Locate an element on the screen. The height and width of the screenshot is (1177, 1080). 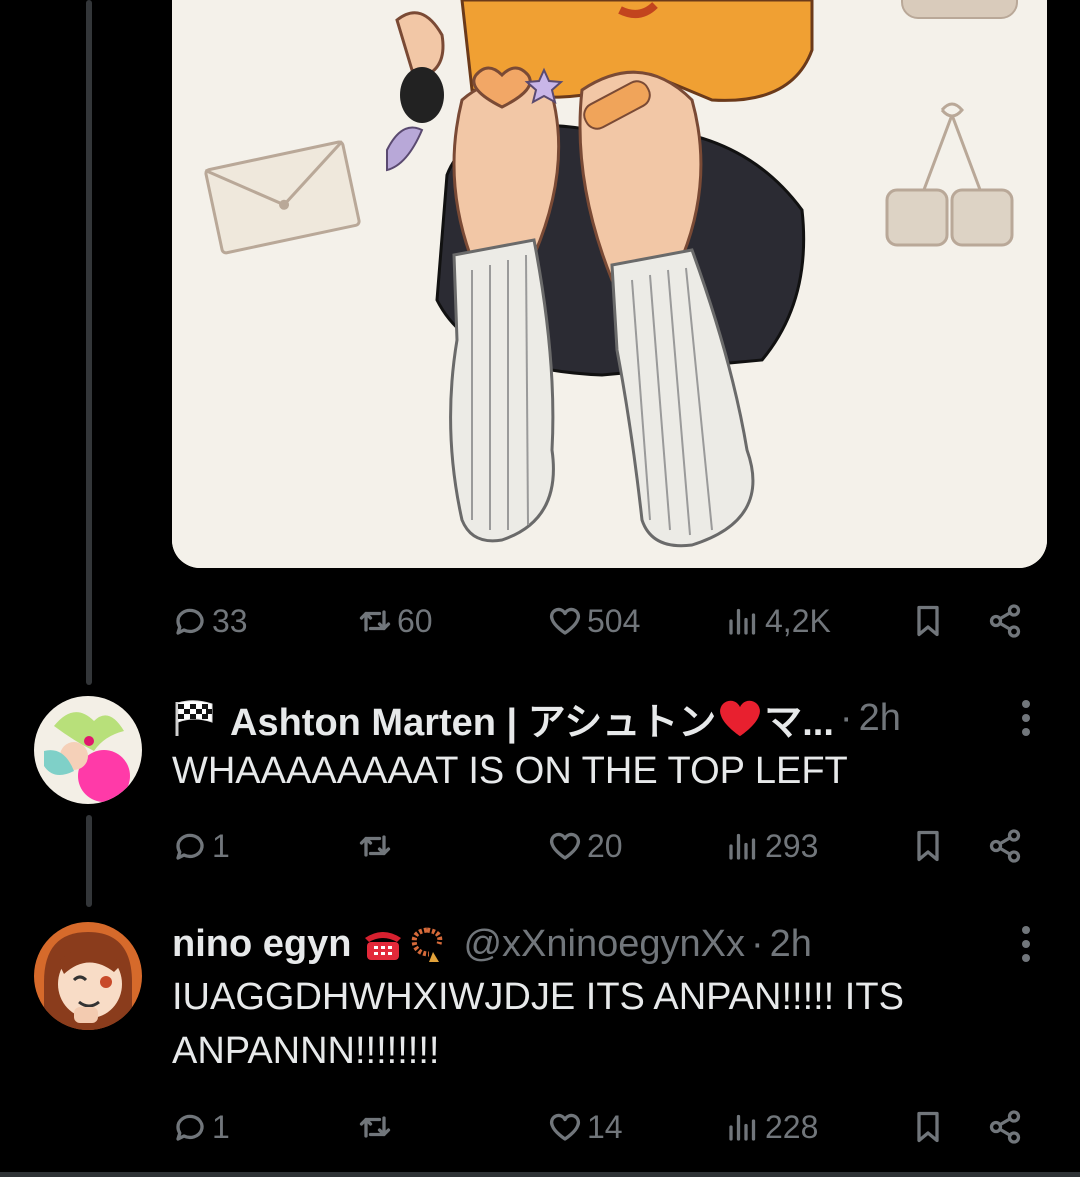
like-button: 504 is located at coordinates (593, 621).